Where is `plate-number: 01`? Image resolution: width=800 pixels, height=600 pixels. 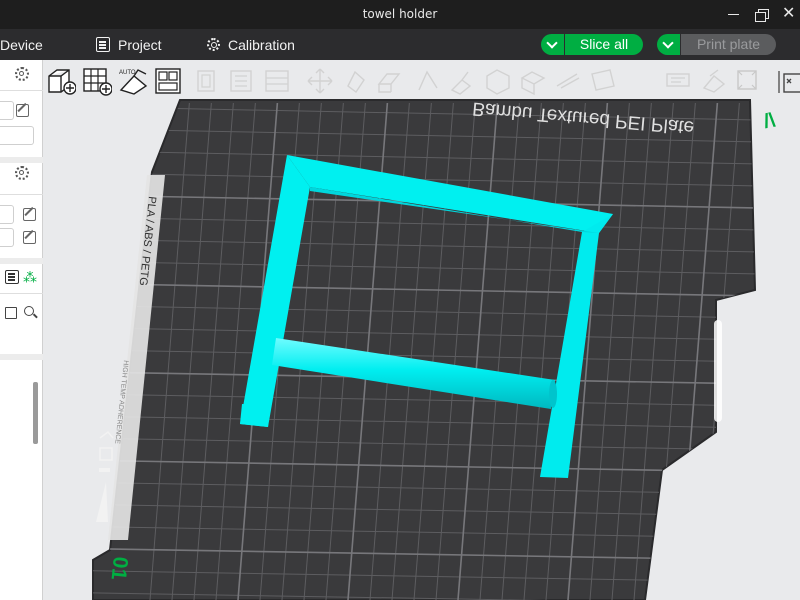 plate-number: 01 is located at coordinates (119, 568).